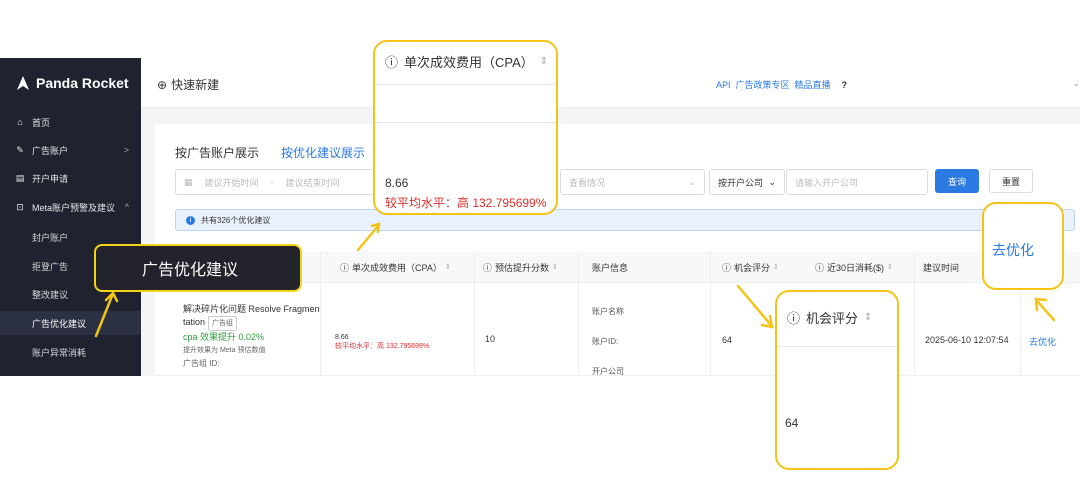  I want to click on time-cell: 2025-06-10 12:07:54, so click(967, 340).